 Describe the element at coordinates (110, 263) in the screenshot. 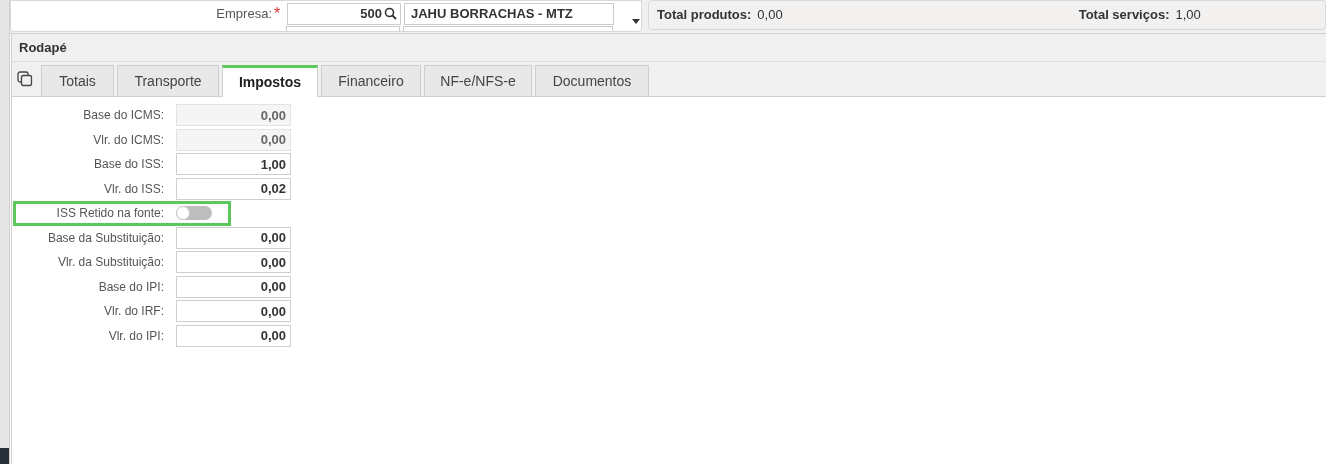

I see `field-label: Vlr. da Substituição:` at that location.